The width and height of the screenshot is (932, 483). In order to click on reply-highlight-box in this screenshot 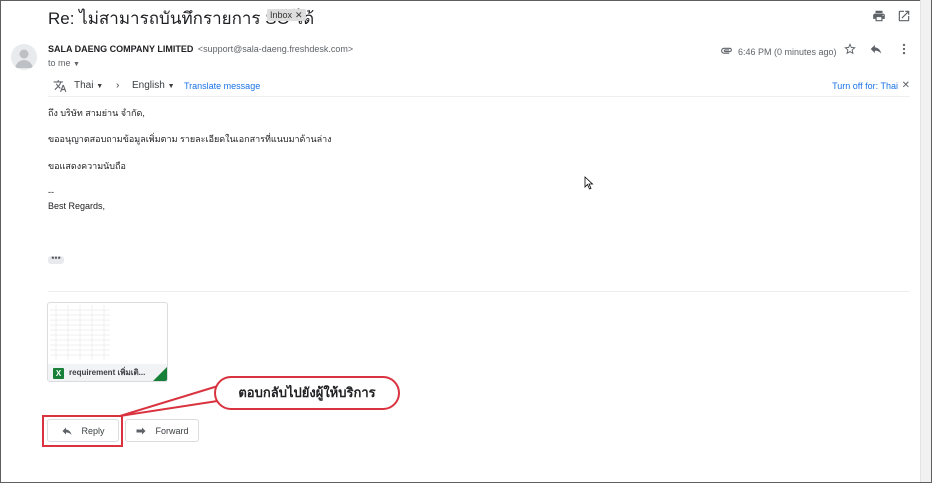, I will do `click(82, 431)`.